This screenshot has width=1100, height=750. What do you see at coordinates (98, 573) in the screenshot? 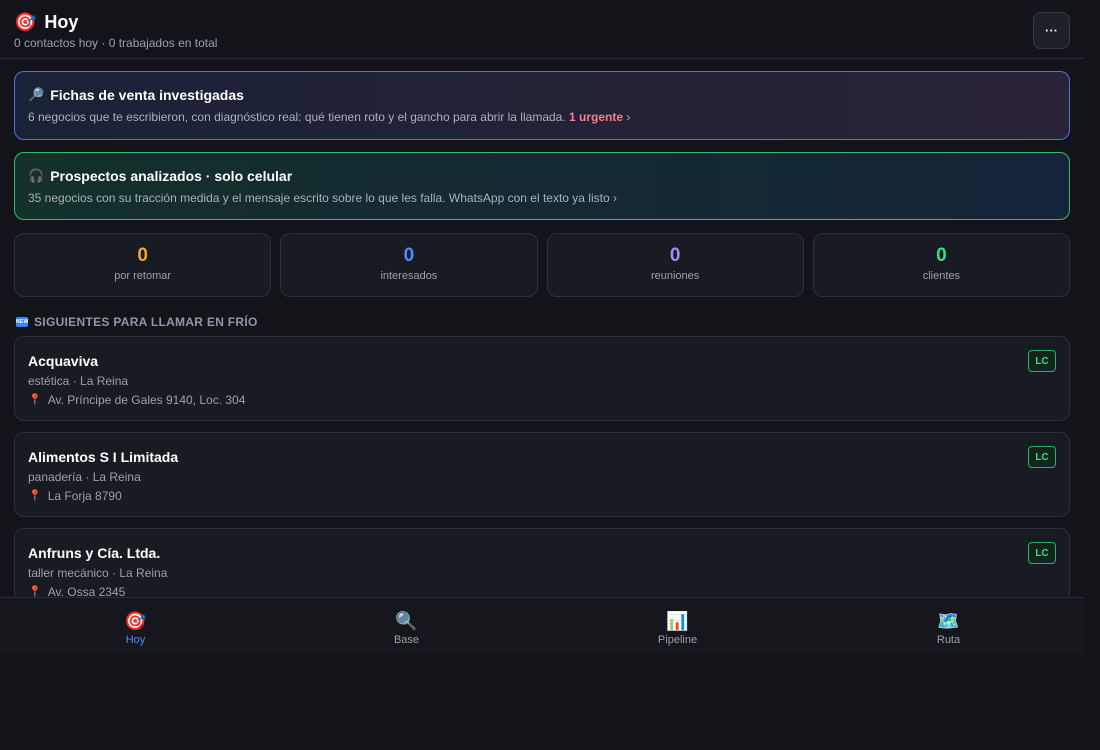
I see `prospect-meta: taller mecánico · La Reina` at bounding box center [98, 573].